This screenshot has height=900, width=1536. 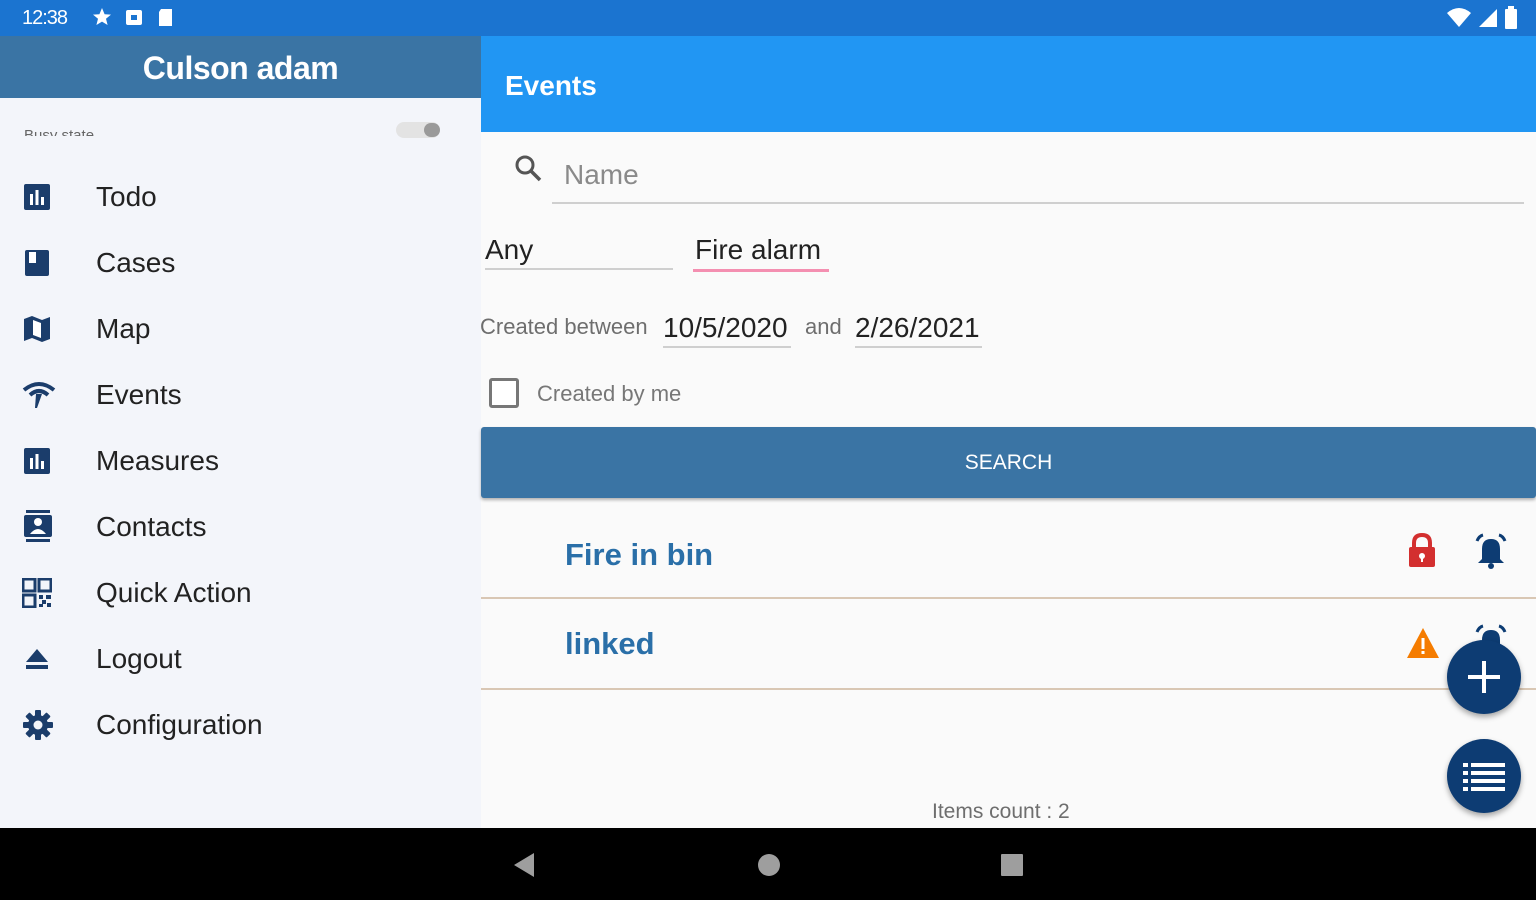 What do you see at coordinates (151, 526) in the screenshot?
I see `menu-label: Contacts` at bounding box center [151, 526].